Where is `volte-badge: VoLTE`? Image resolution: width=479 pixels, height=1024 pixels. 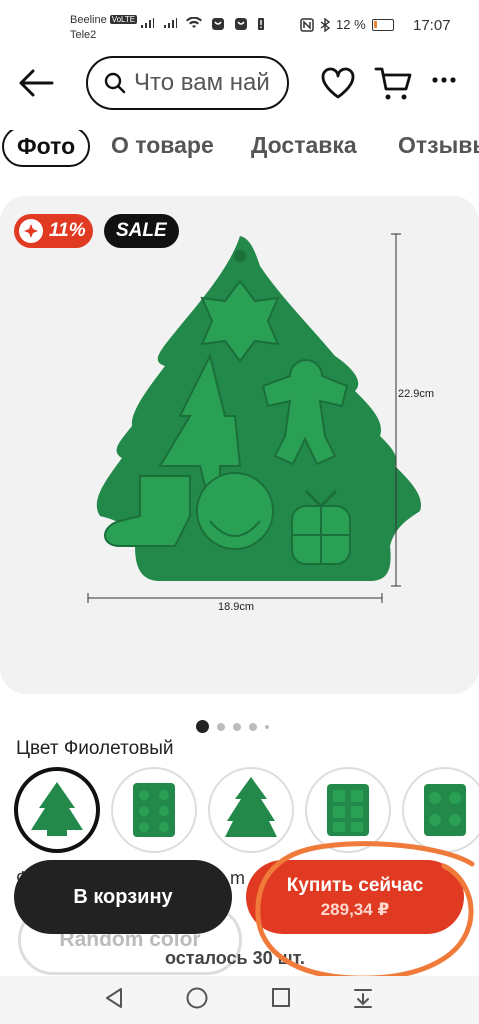 volte-badge: VoLTE is located at coordinates (123, 19).